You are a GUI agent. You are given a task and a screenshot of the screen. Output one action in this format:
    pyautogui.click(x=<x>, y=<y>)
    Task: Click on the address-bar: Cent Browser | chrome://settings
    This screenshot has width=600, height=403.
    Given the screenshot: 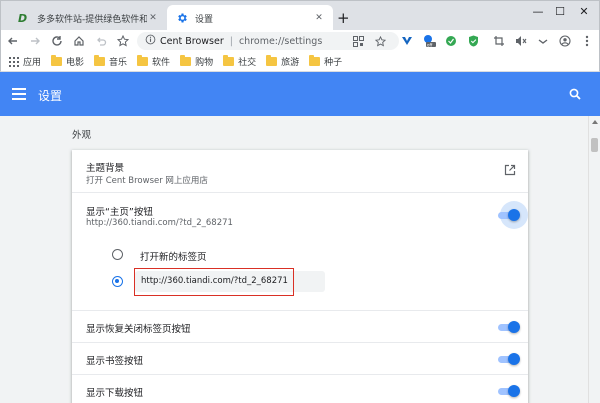 What is the action you would take?
    pyautogui.click(x=268, y=41)
    